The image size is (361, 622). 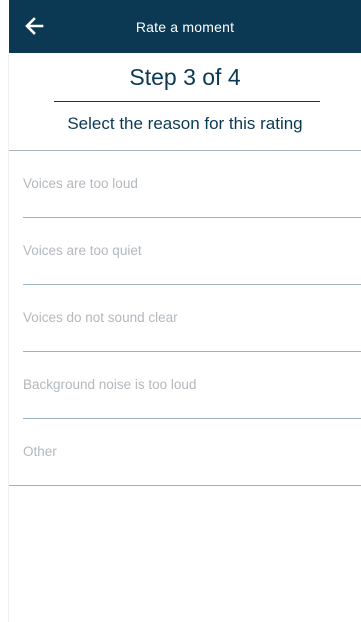 I want to click on reason-option-voices-too-loud: Voices are too loud, so click(x=185, y=184).